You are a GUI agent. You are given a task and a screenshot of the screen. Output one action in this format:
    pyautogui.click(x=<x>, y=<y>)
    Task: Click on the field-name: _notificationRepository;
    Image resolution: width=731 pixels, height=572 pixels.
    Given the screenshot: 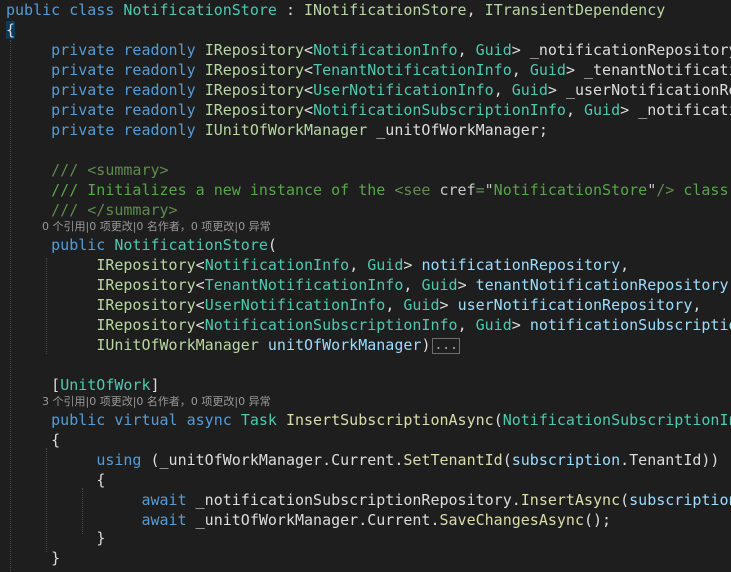 What is the action you would take?
    pyautogui.click(x=630, y=50)
    